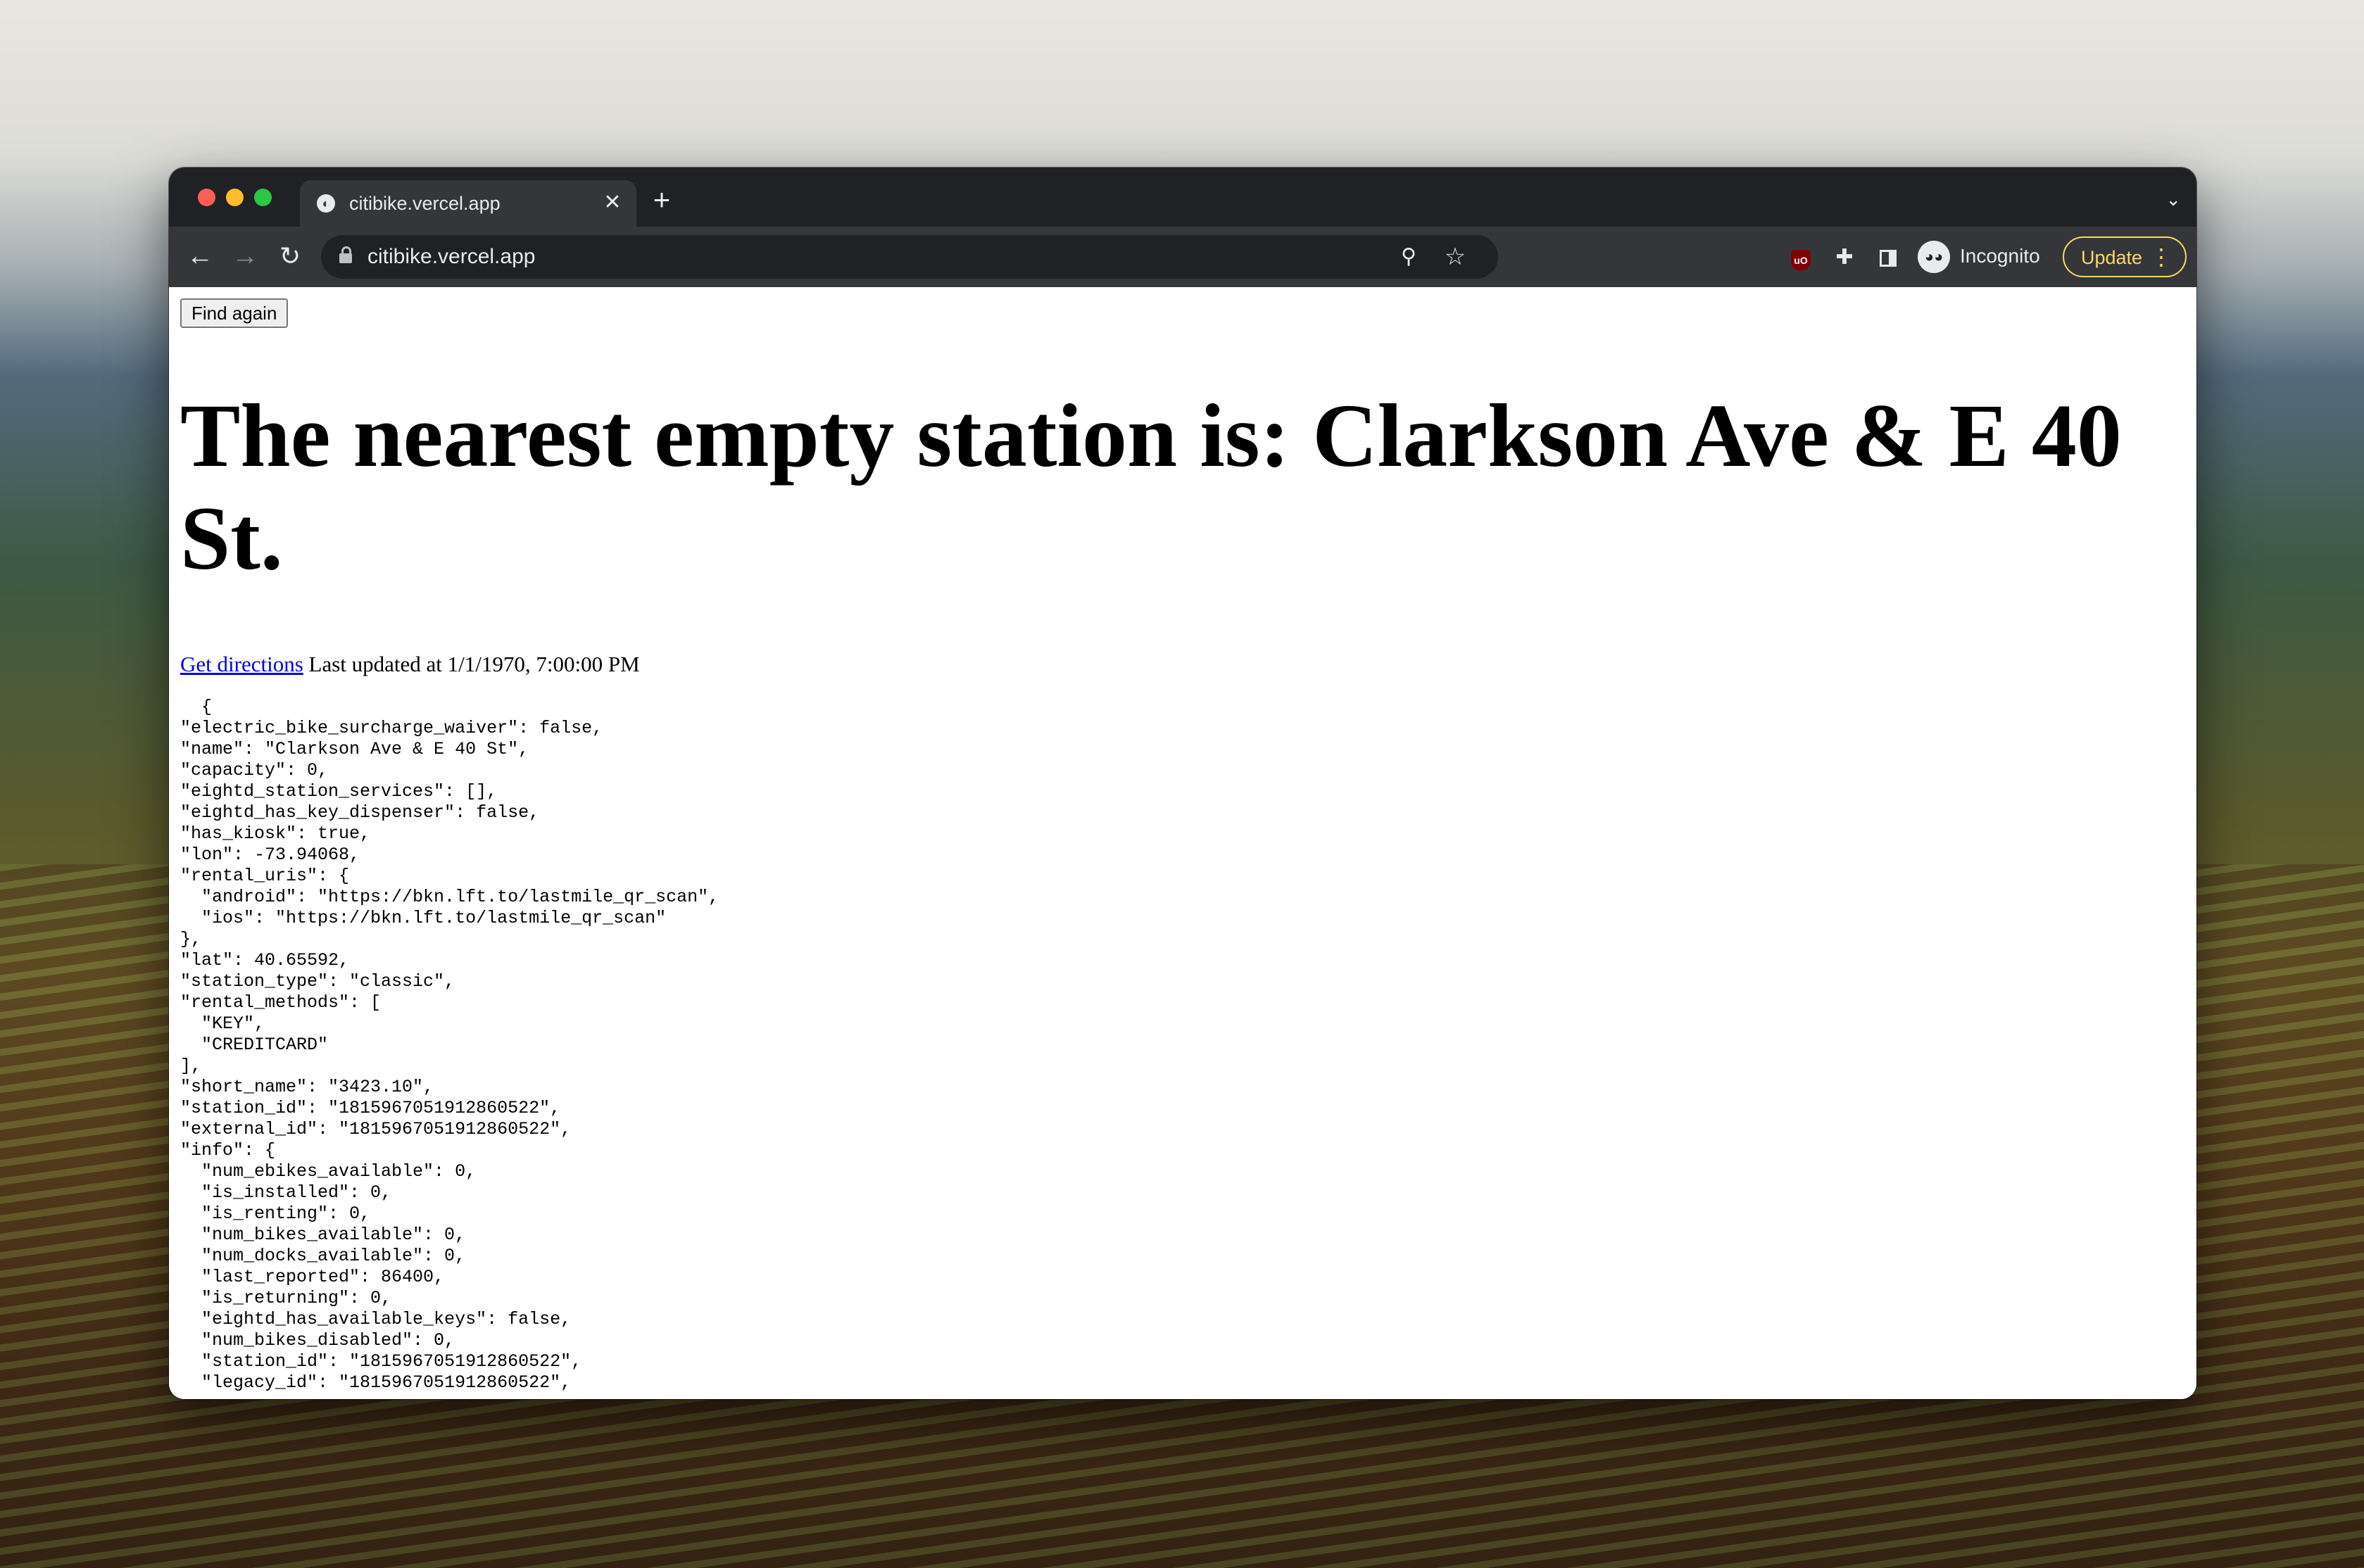 Image resolution: width=2364 pixels, height=1568 pixels. I want to click on minimize-window-button, so click(235, 197).